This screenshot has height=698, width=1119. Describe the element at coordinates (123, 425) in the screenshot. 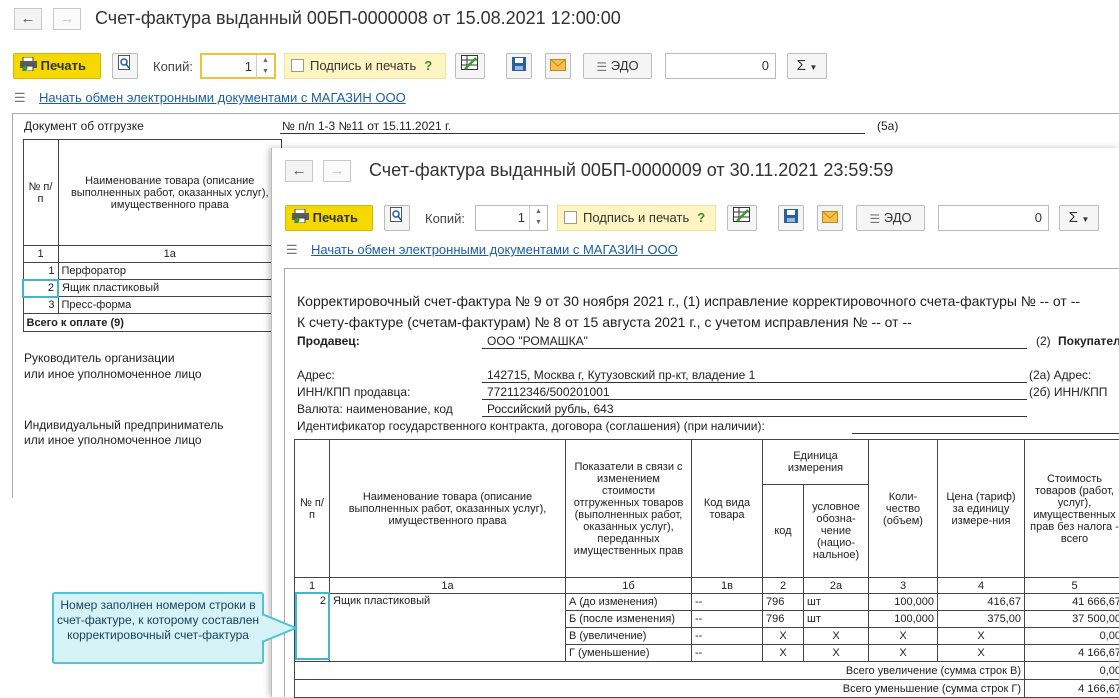

I see `ip-label-1: Индивидуальный предприниматель` at that location.